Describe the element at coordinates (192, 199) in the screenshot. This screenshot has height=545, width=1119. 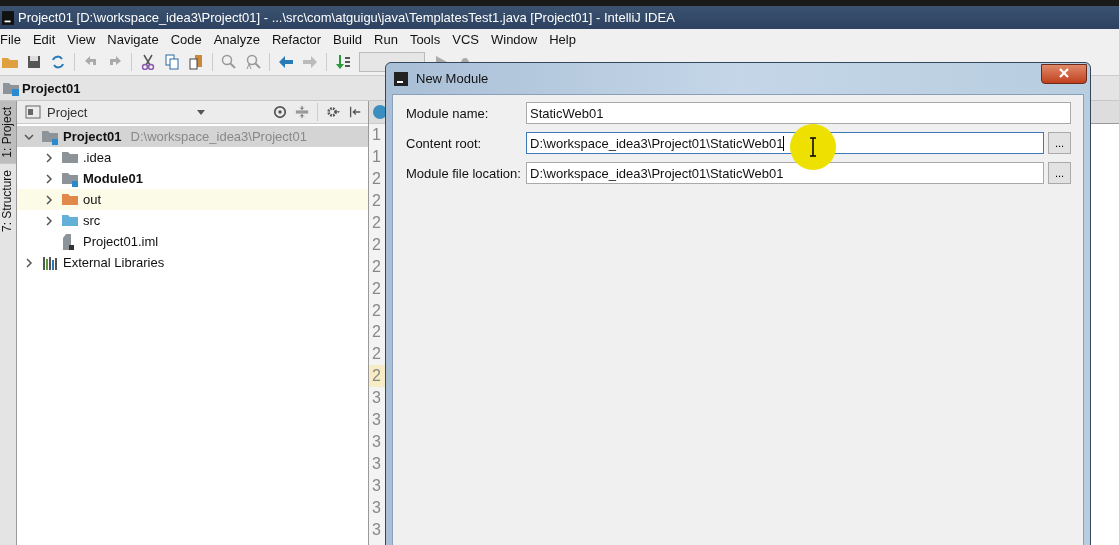
I see `tree-row: out` at that location.